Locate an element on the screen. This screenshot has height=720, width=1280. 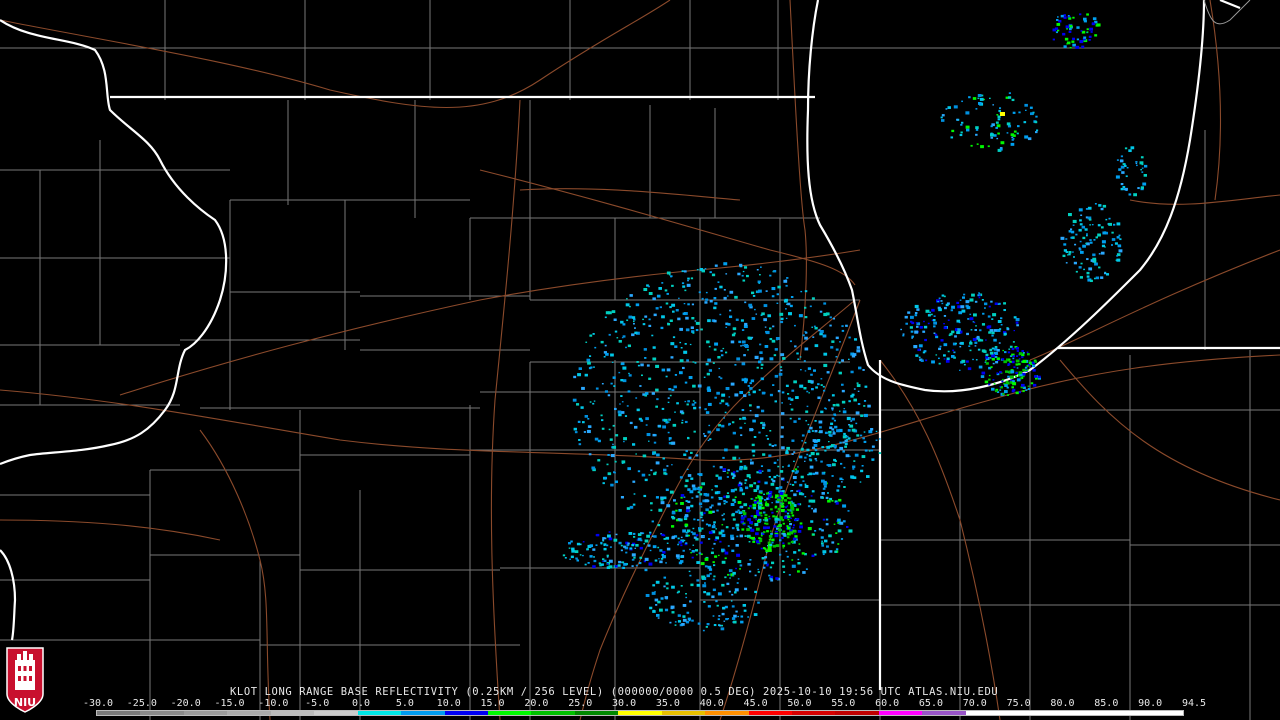
niu-logo-text: NIU is located at coordinates (25, 702).